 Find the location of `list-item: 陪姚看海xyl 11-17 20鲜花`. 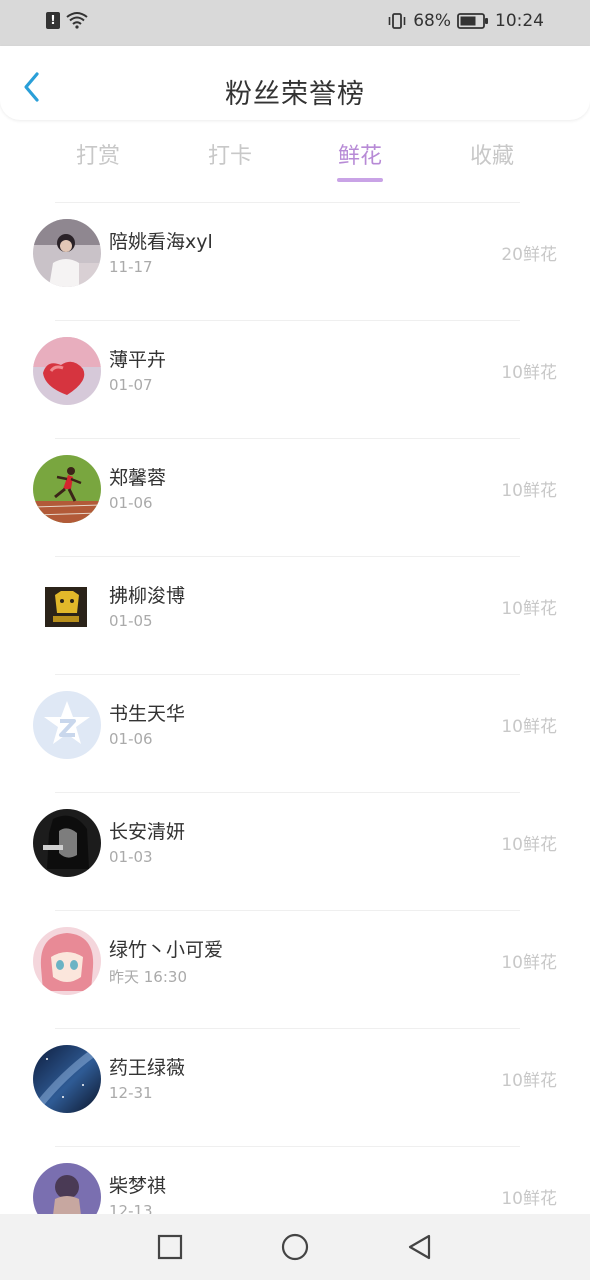

list-item: 陪姚看海xyl 11-17 20鲜花 is located at coordinates (295, 261).